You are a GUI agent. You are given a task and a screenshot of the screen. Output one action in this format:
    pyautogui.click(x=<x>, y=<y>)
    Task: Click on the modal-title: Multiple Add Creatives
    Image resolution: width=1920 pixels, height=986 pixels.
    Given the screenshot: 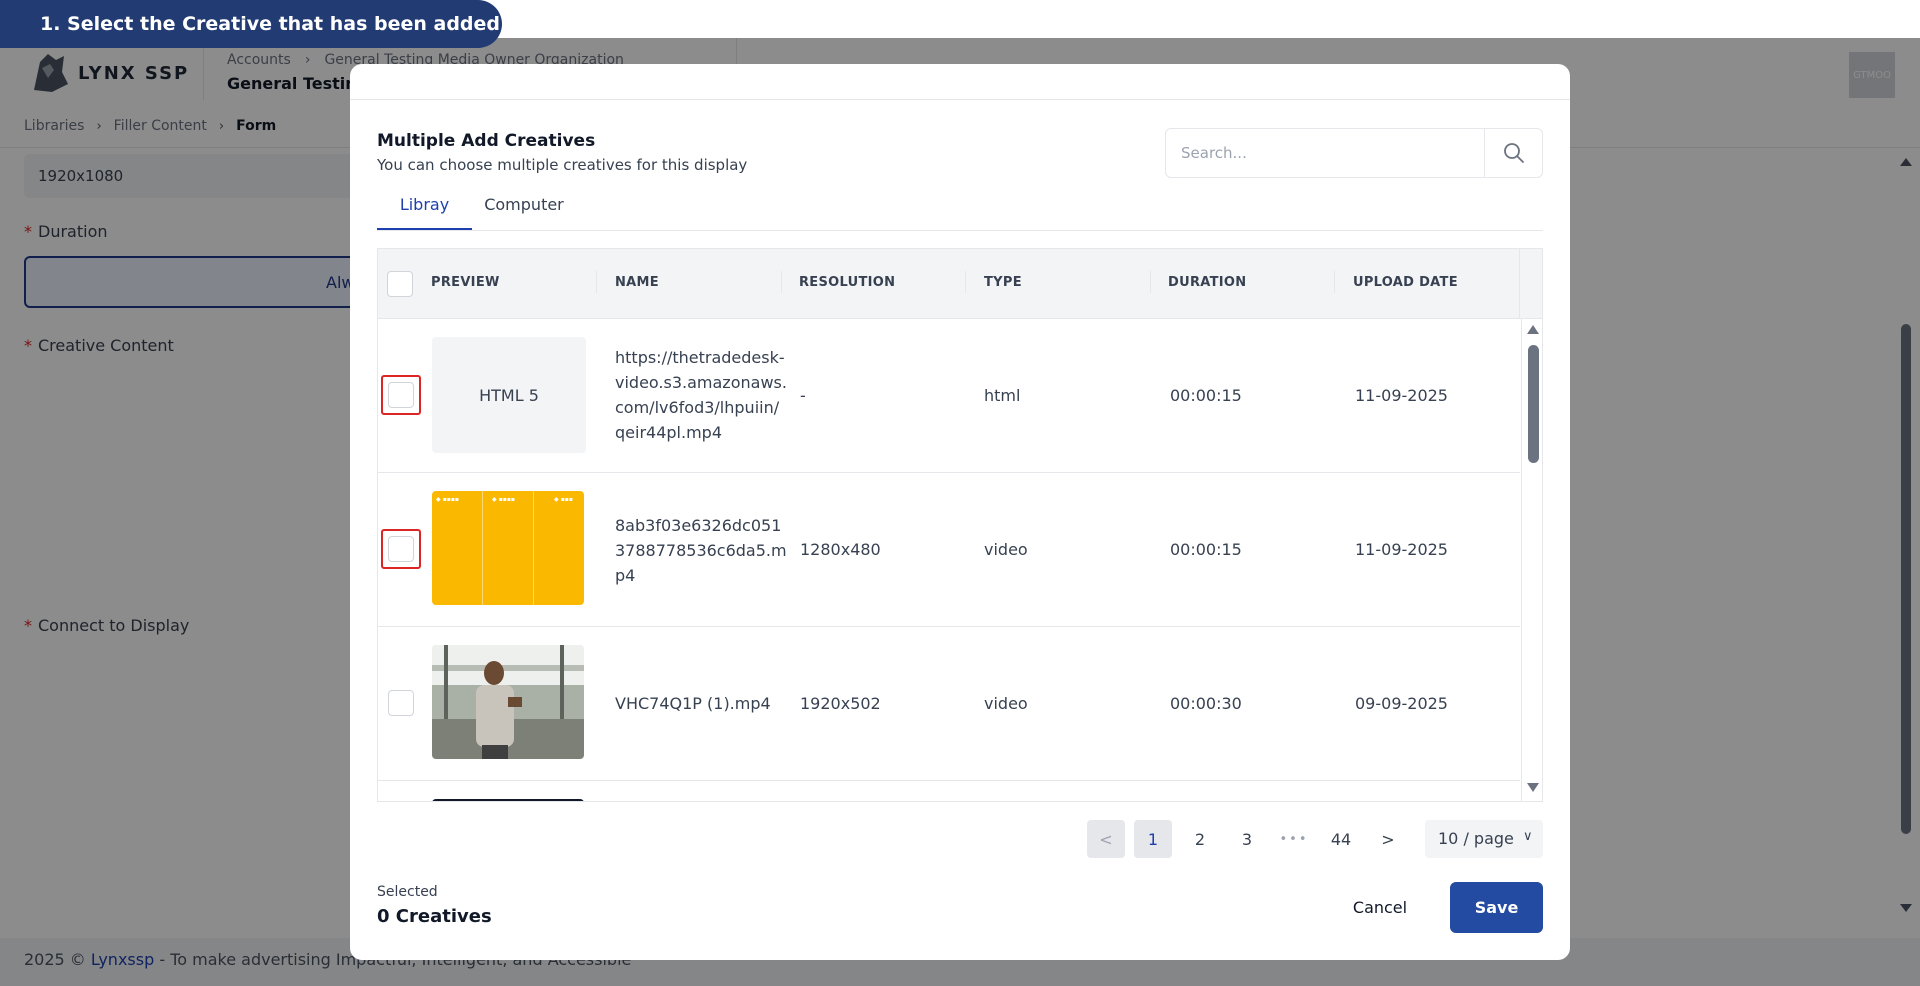 What is the action you would take?
    pyautogui.click(x=486, y=141)
    